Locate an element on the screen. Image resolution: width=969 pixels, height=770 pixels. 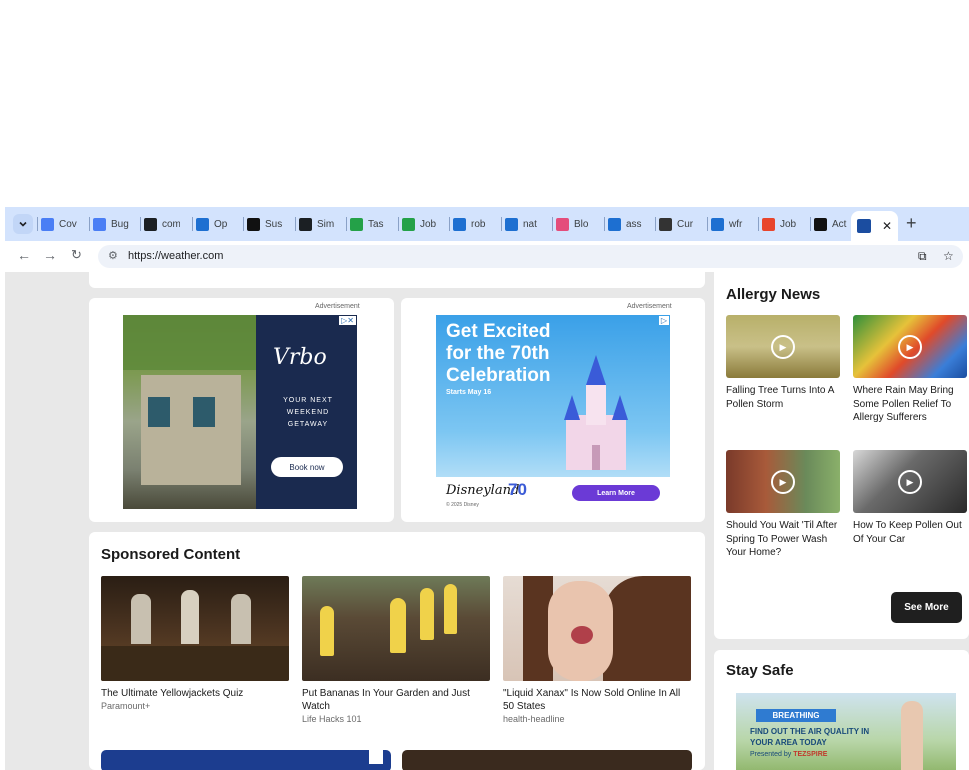
news-title: How To Keep Pollen Out Of Your Car is located at coordinates (910, 532).